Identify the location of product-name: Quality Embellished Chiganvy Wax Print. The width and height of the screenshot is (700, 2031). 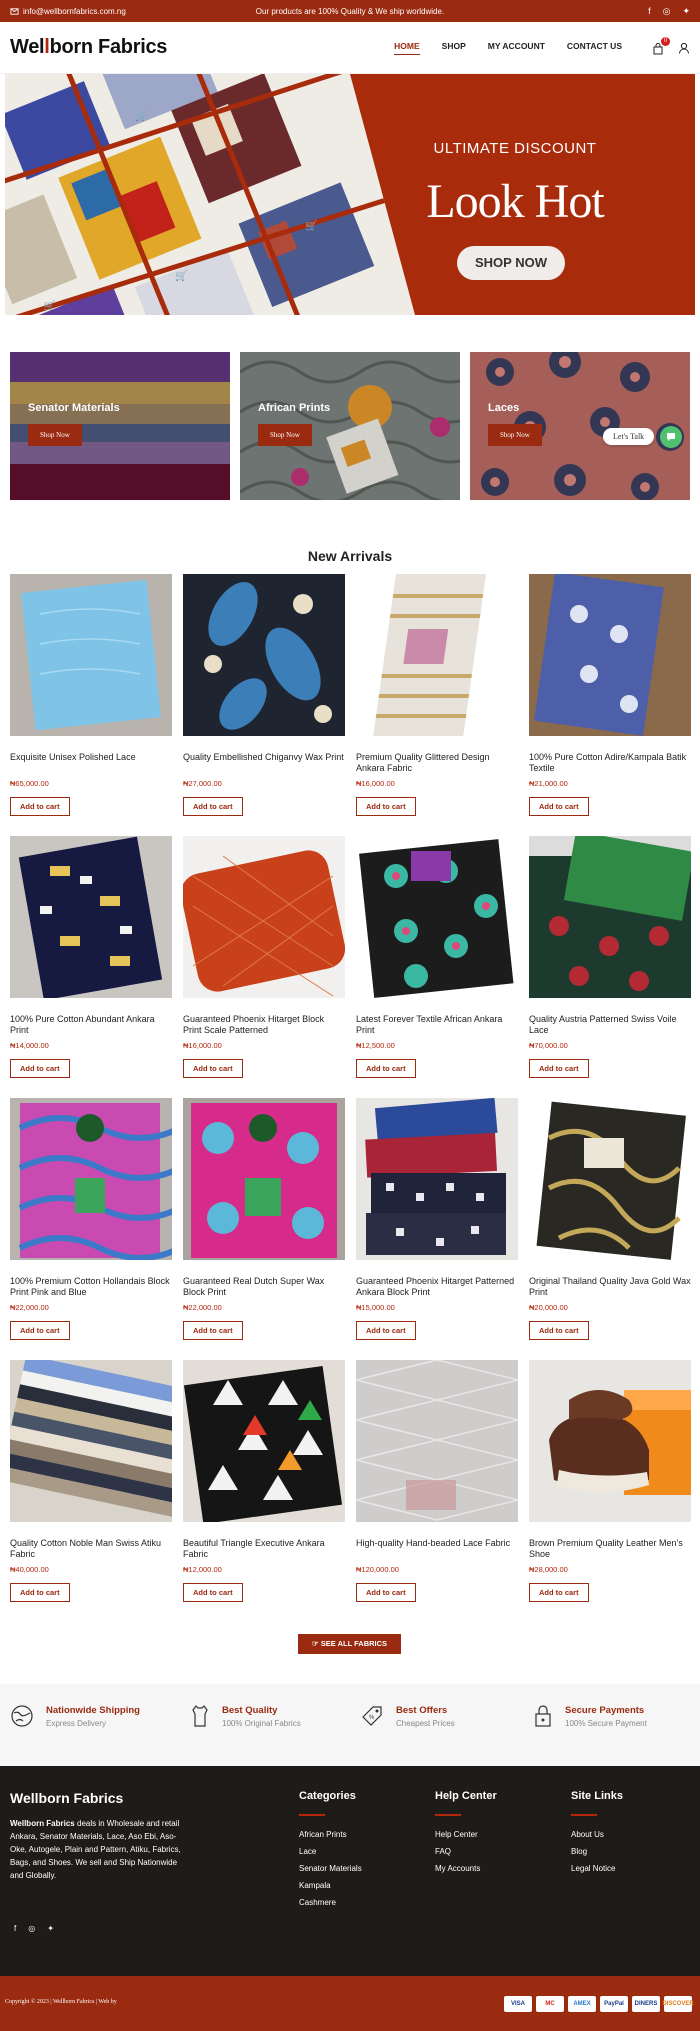
(264, 764).